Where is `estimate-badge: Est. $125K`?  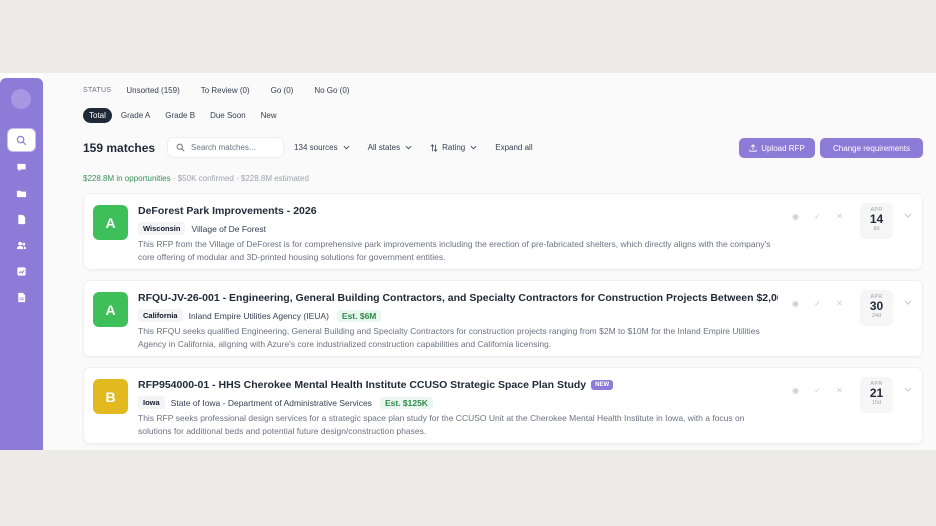 estimate-badge: Est. $125K is located at coordinates (406, 402).